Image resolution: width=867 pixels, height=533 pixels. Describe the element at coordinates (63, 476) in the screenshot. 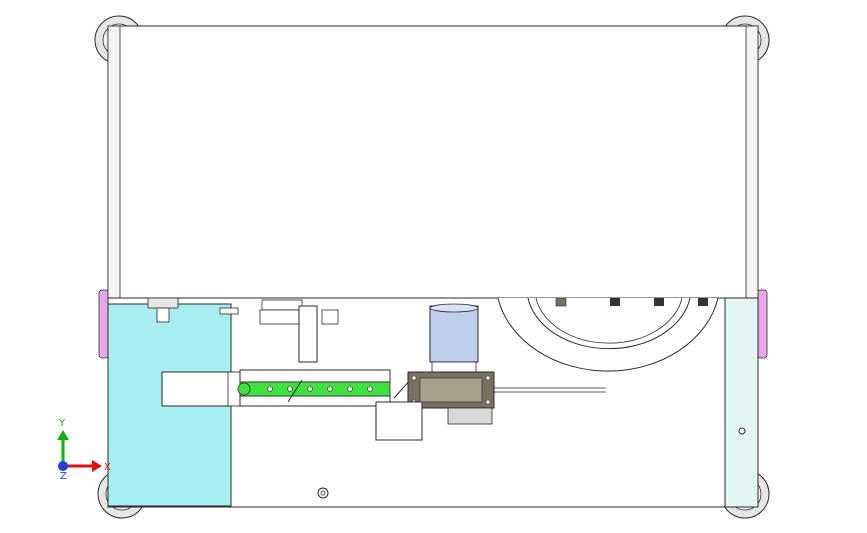

I see `triad-z-label: Z` at that location.